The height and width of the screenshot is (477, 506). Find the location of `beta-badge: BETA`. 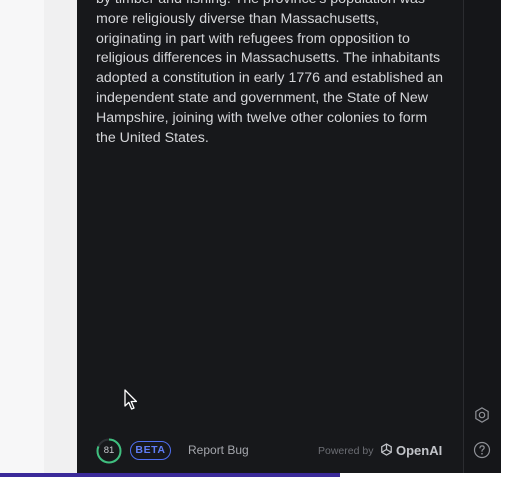

beta-badge: BETA is located at coordinates (150, 450).